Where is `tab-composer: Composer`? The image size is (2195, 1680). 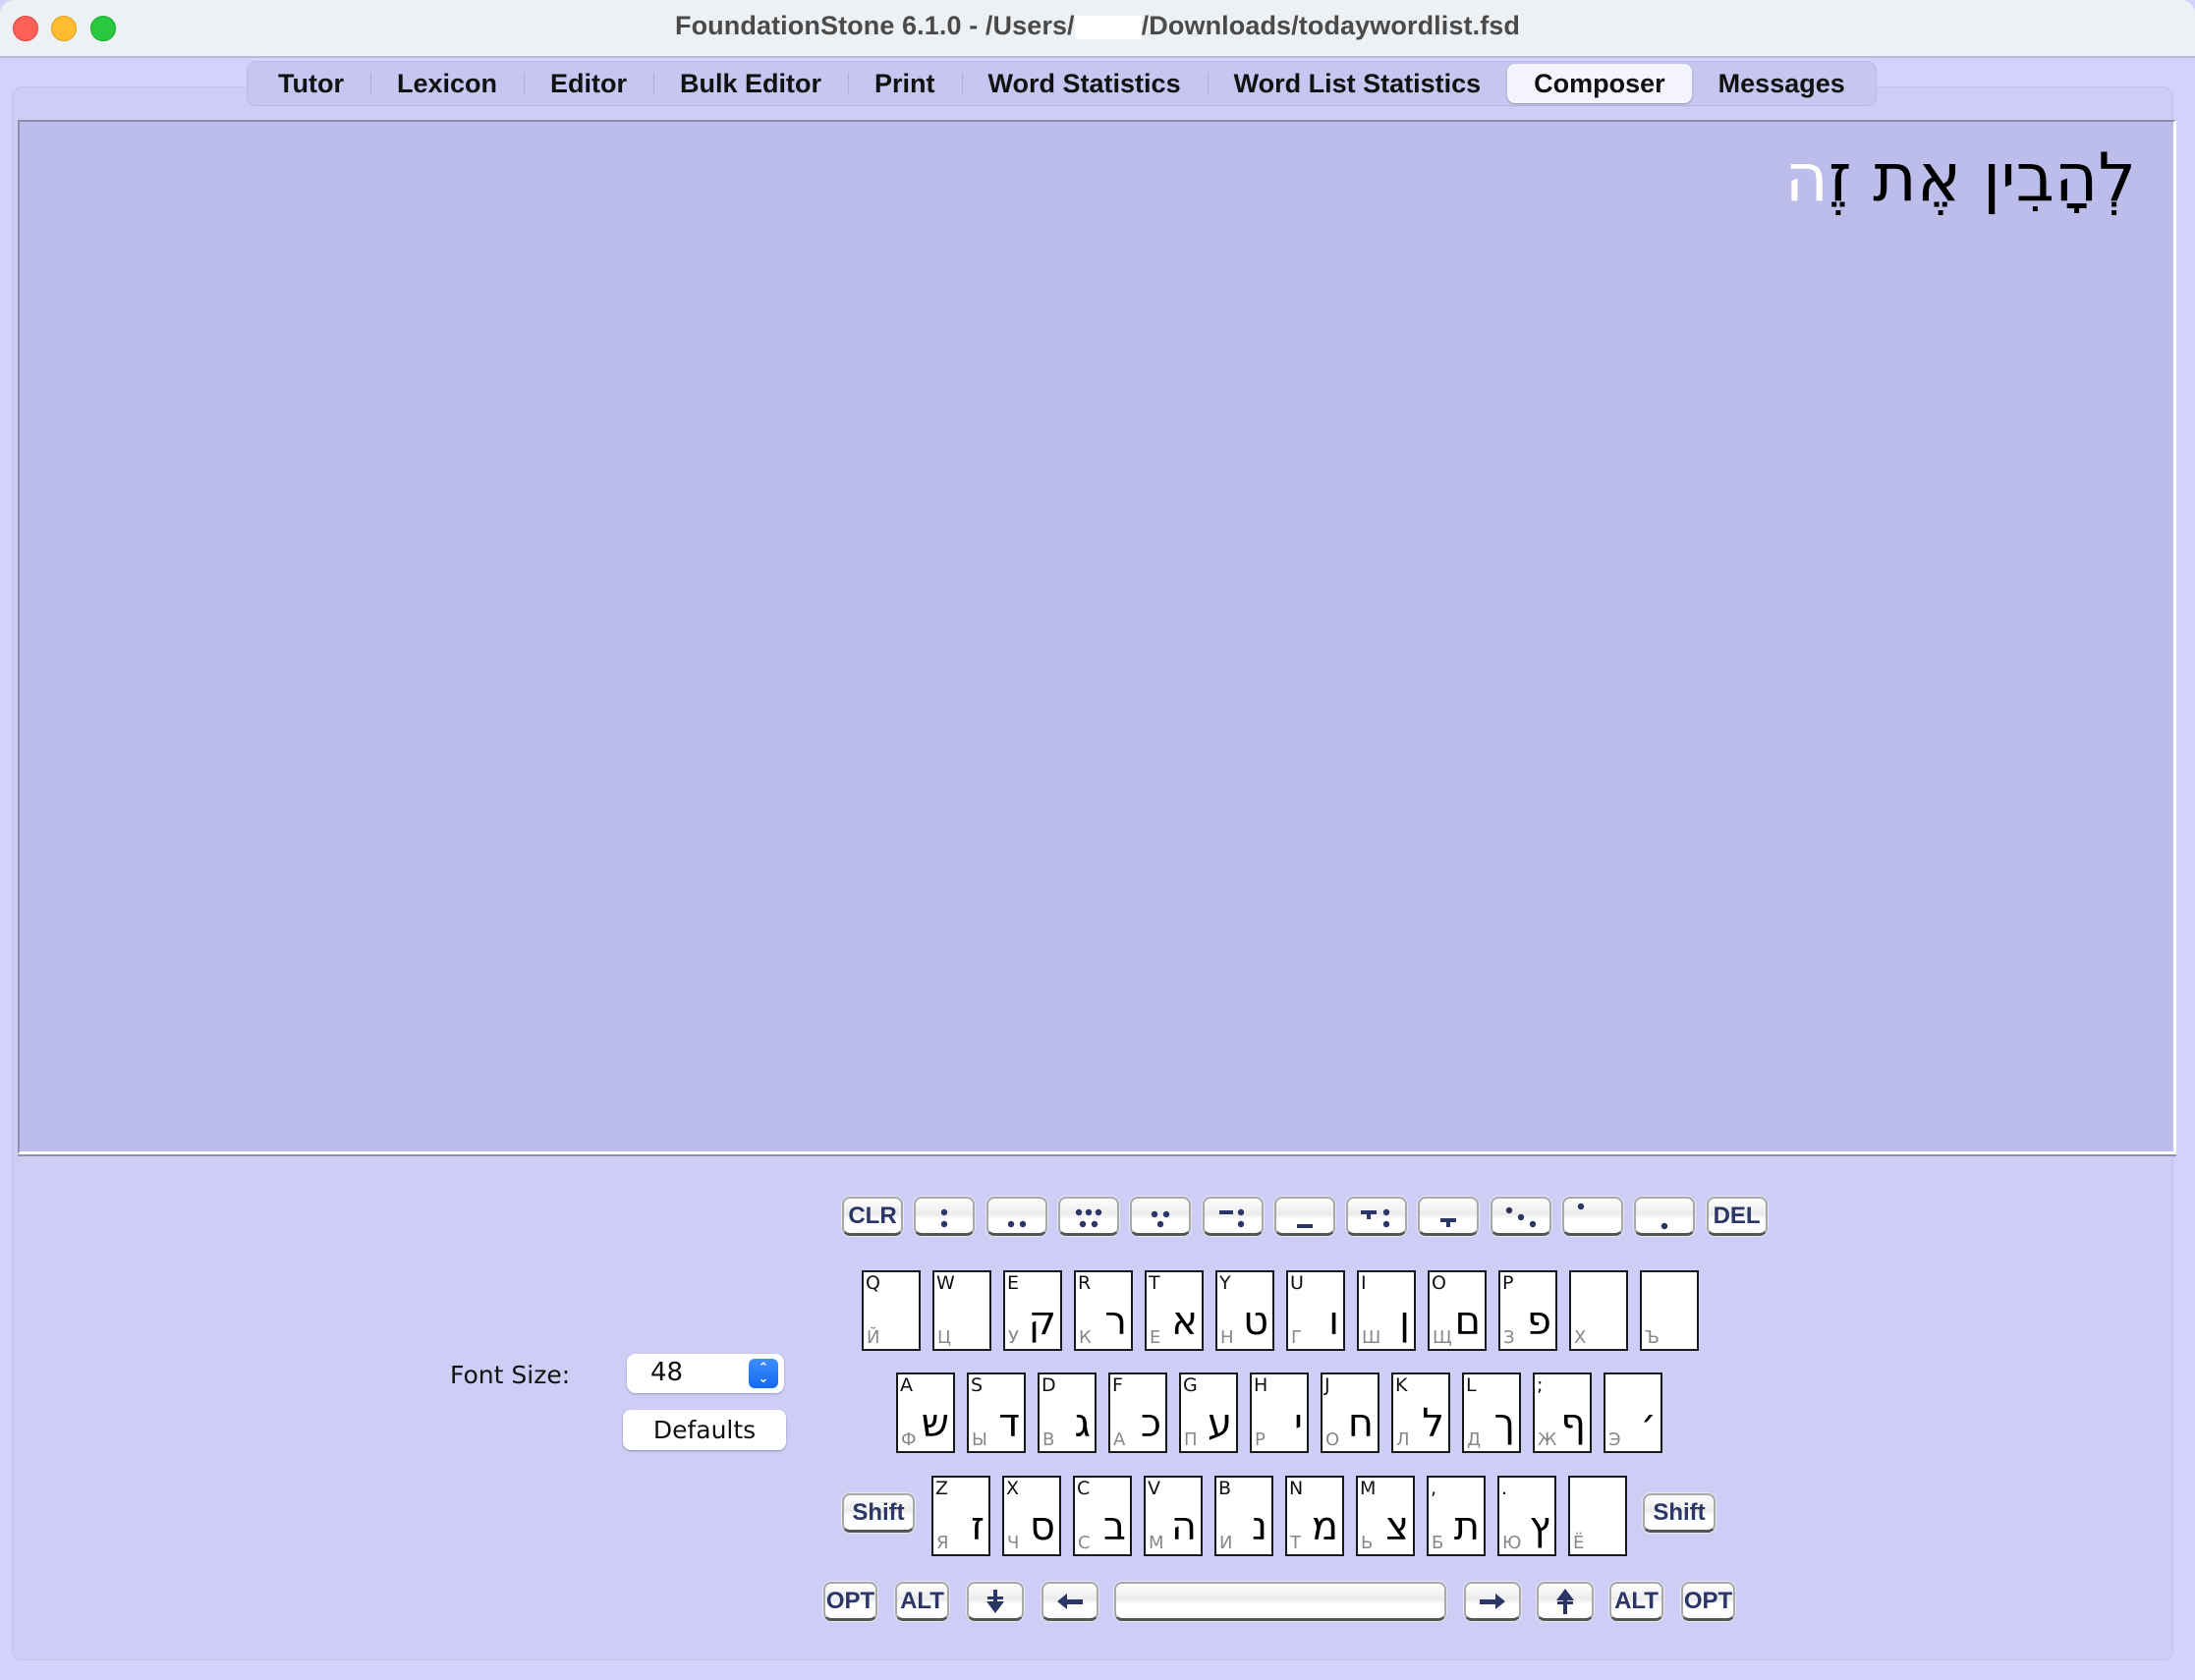
tab-composer: Composer is located at coordinates (1599, 83).